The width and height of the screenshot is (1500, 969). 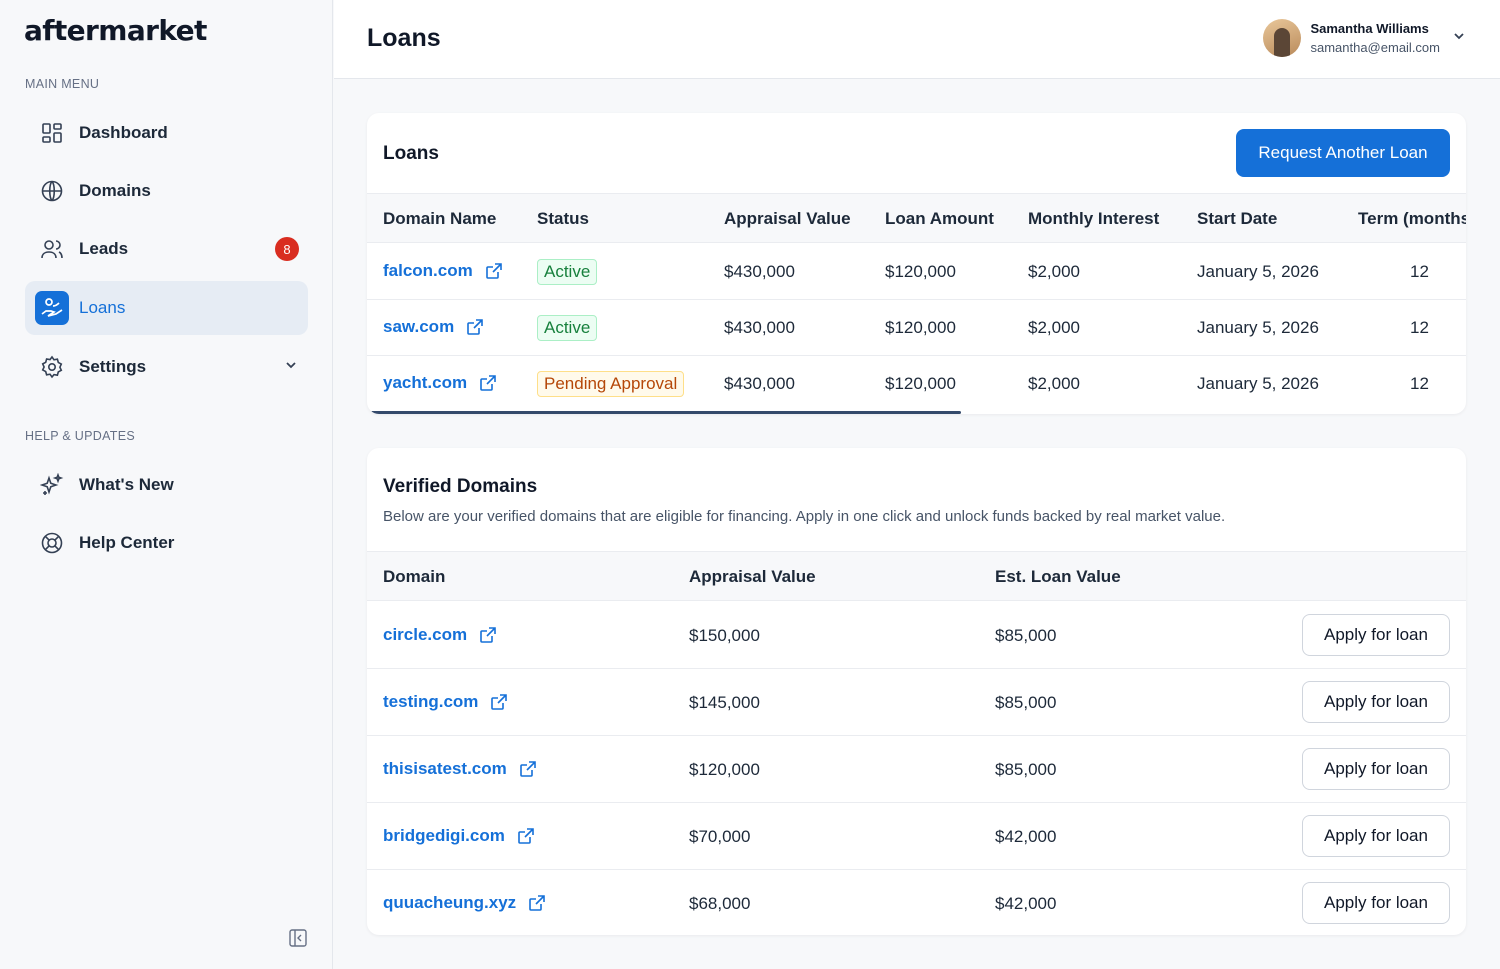 What do you see at coordinates (459, 836) in the screenshot?
I see `domain-link: bridgedigi.com` at bounding box center [459, 836].